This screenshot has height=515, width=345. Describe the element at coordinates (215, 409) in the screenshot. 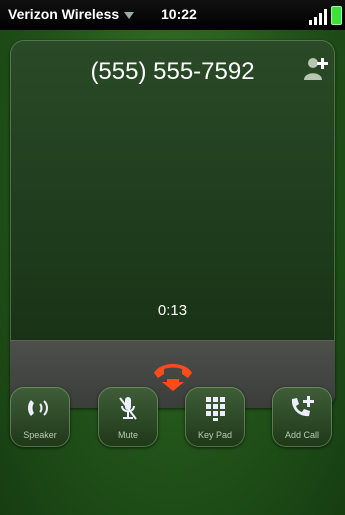

I see `keypad-icon` at that location.